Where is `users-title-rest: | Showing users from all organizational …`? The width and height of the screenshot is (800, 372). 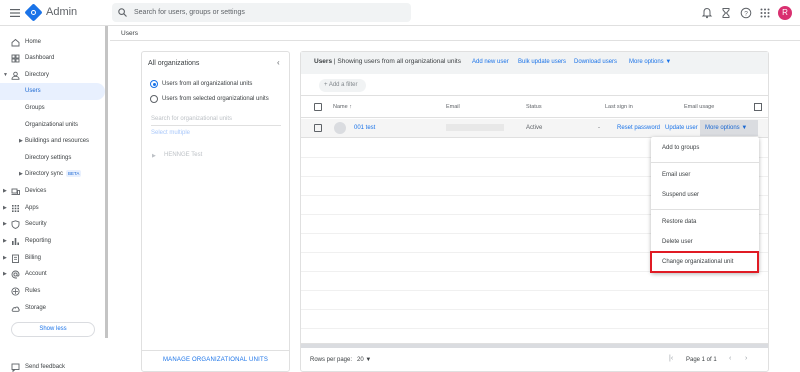 users-title-rest: | Showing users from all organizational … is located at coordinates (396, 61).